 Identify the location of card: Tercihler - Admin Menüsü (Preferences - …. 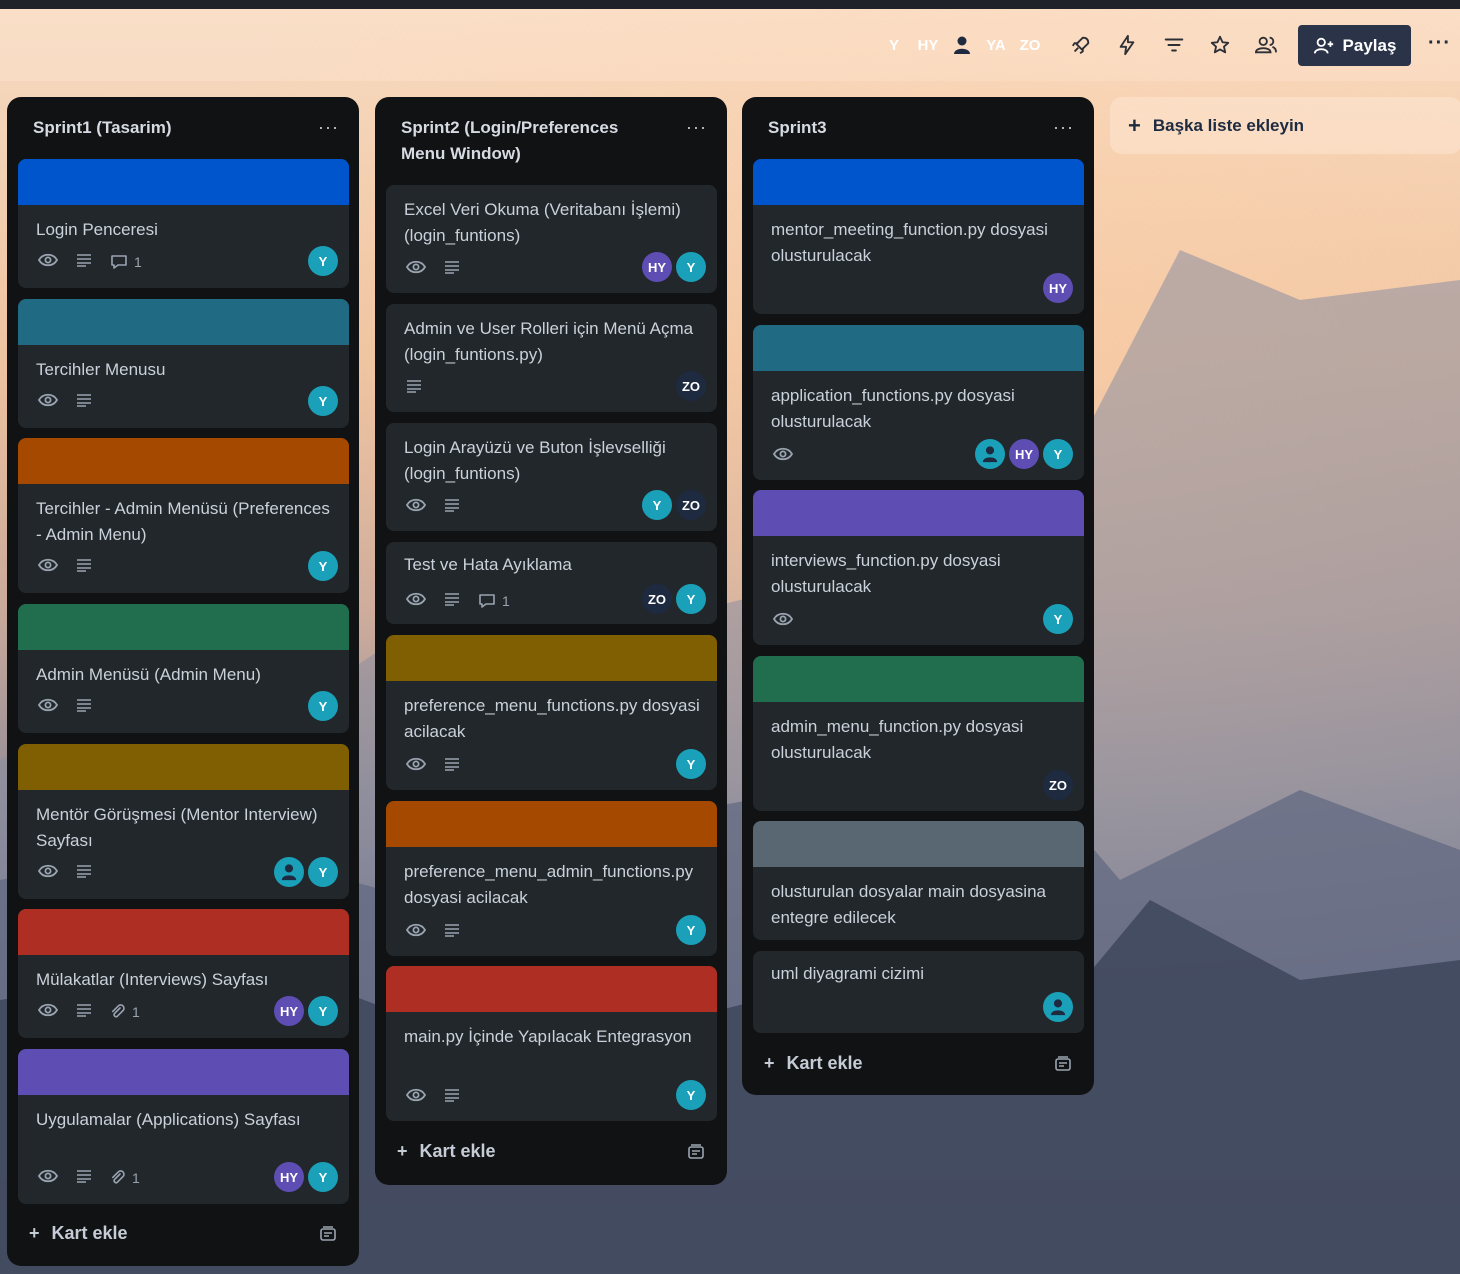
(183, 515).